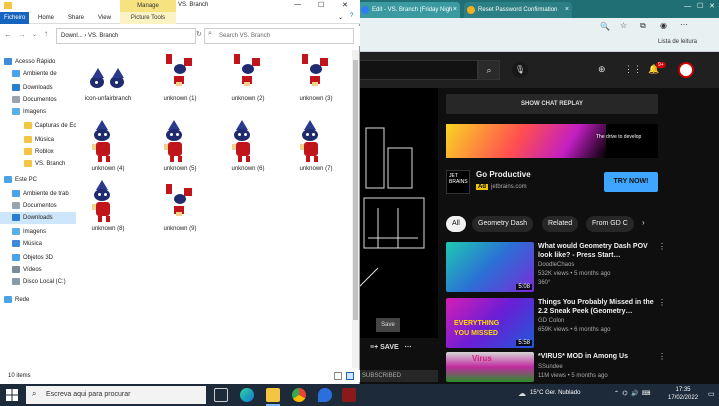  Describe the element at coordinates (631, 182) in the screenshot. I see `try-now-button: TRY NOW!` at that location.